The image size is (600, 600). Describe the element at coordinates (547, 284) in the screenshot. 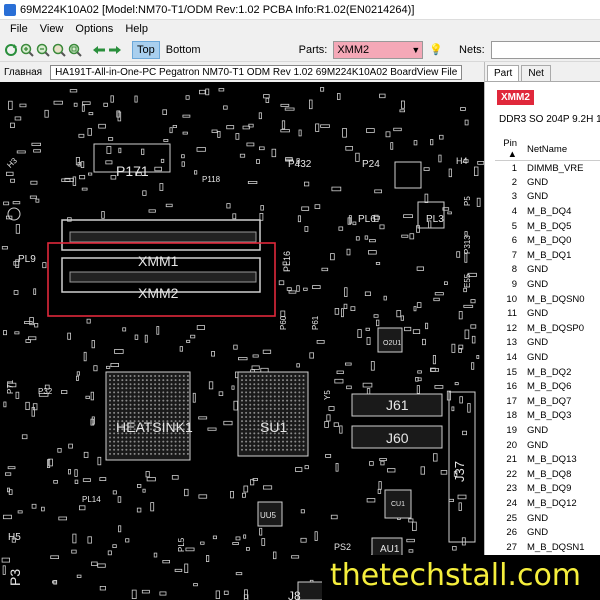

I see `table-row: 9 GND` at that location.